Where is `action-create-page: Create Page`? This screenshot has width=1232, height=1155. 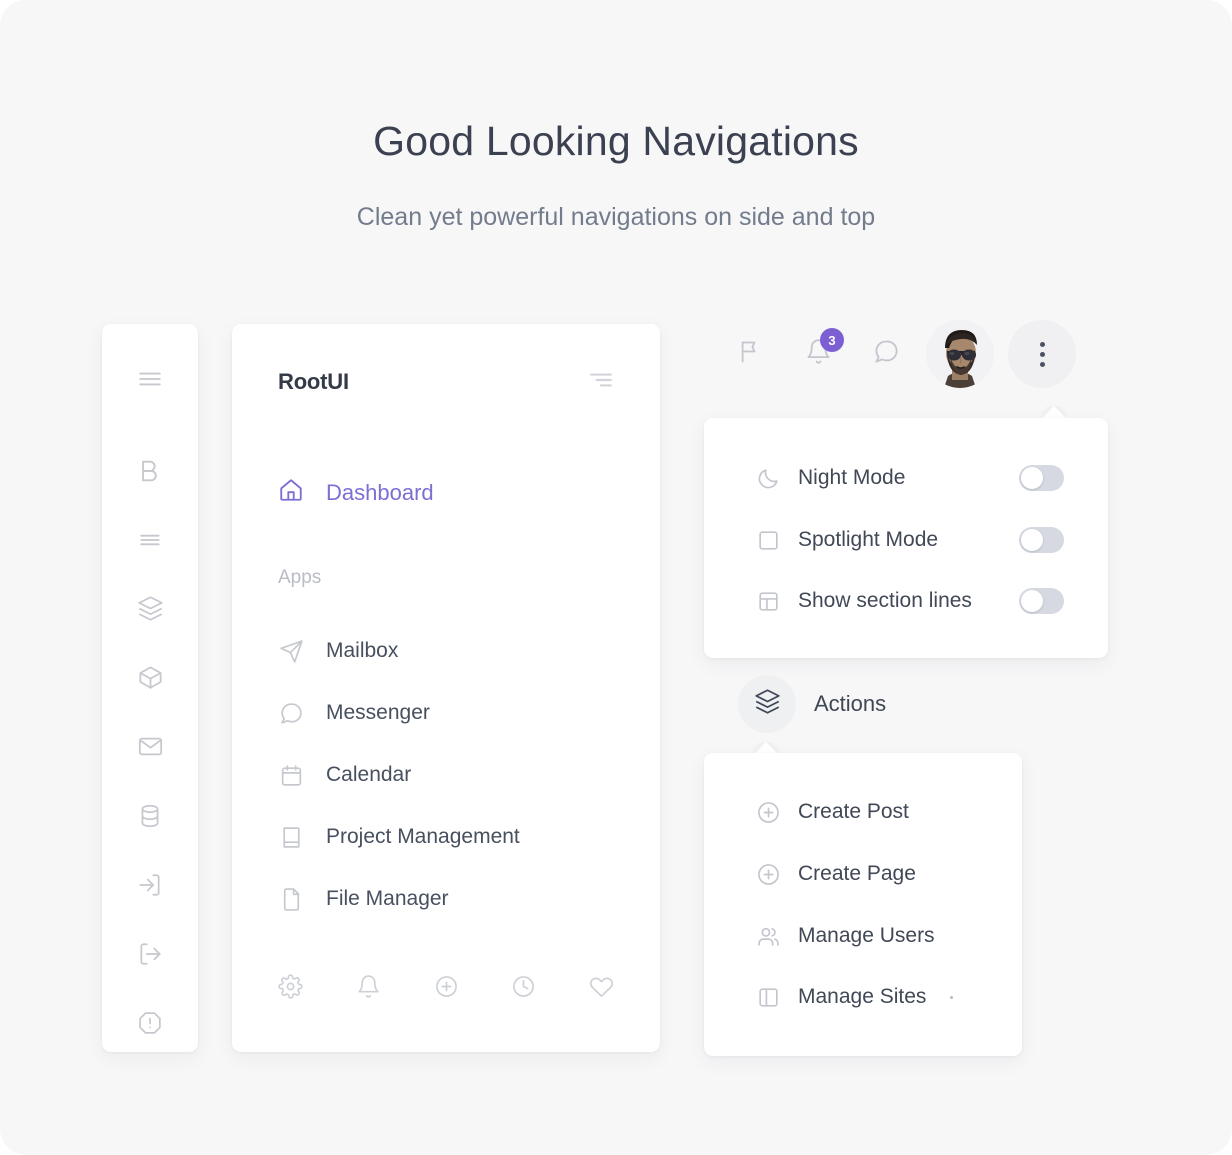 action-create-page: Create Page is located at coordinates (879, 874).